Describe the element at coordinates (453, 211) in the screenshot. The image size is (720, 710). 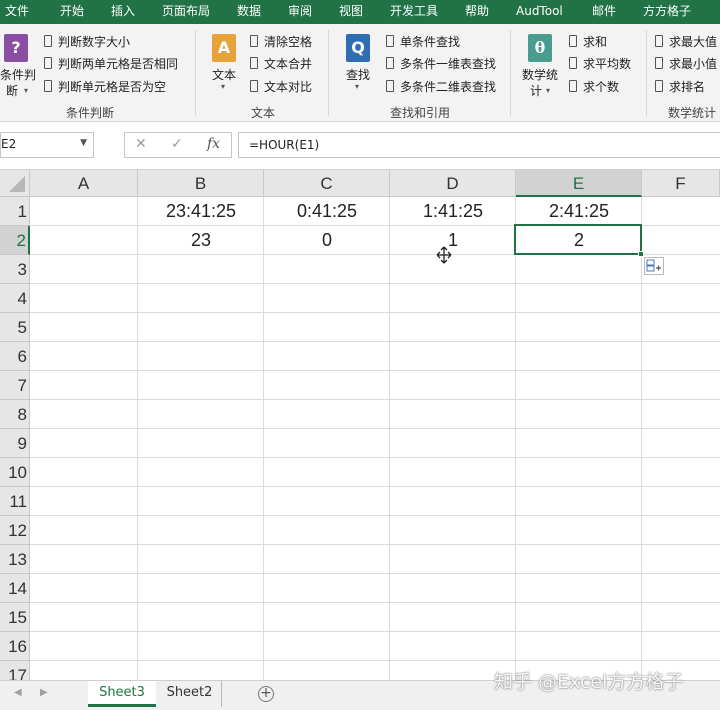
I see `cell-D1: 1:41:25` at that location.